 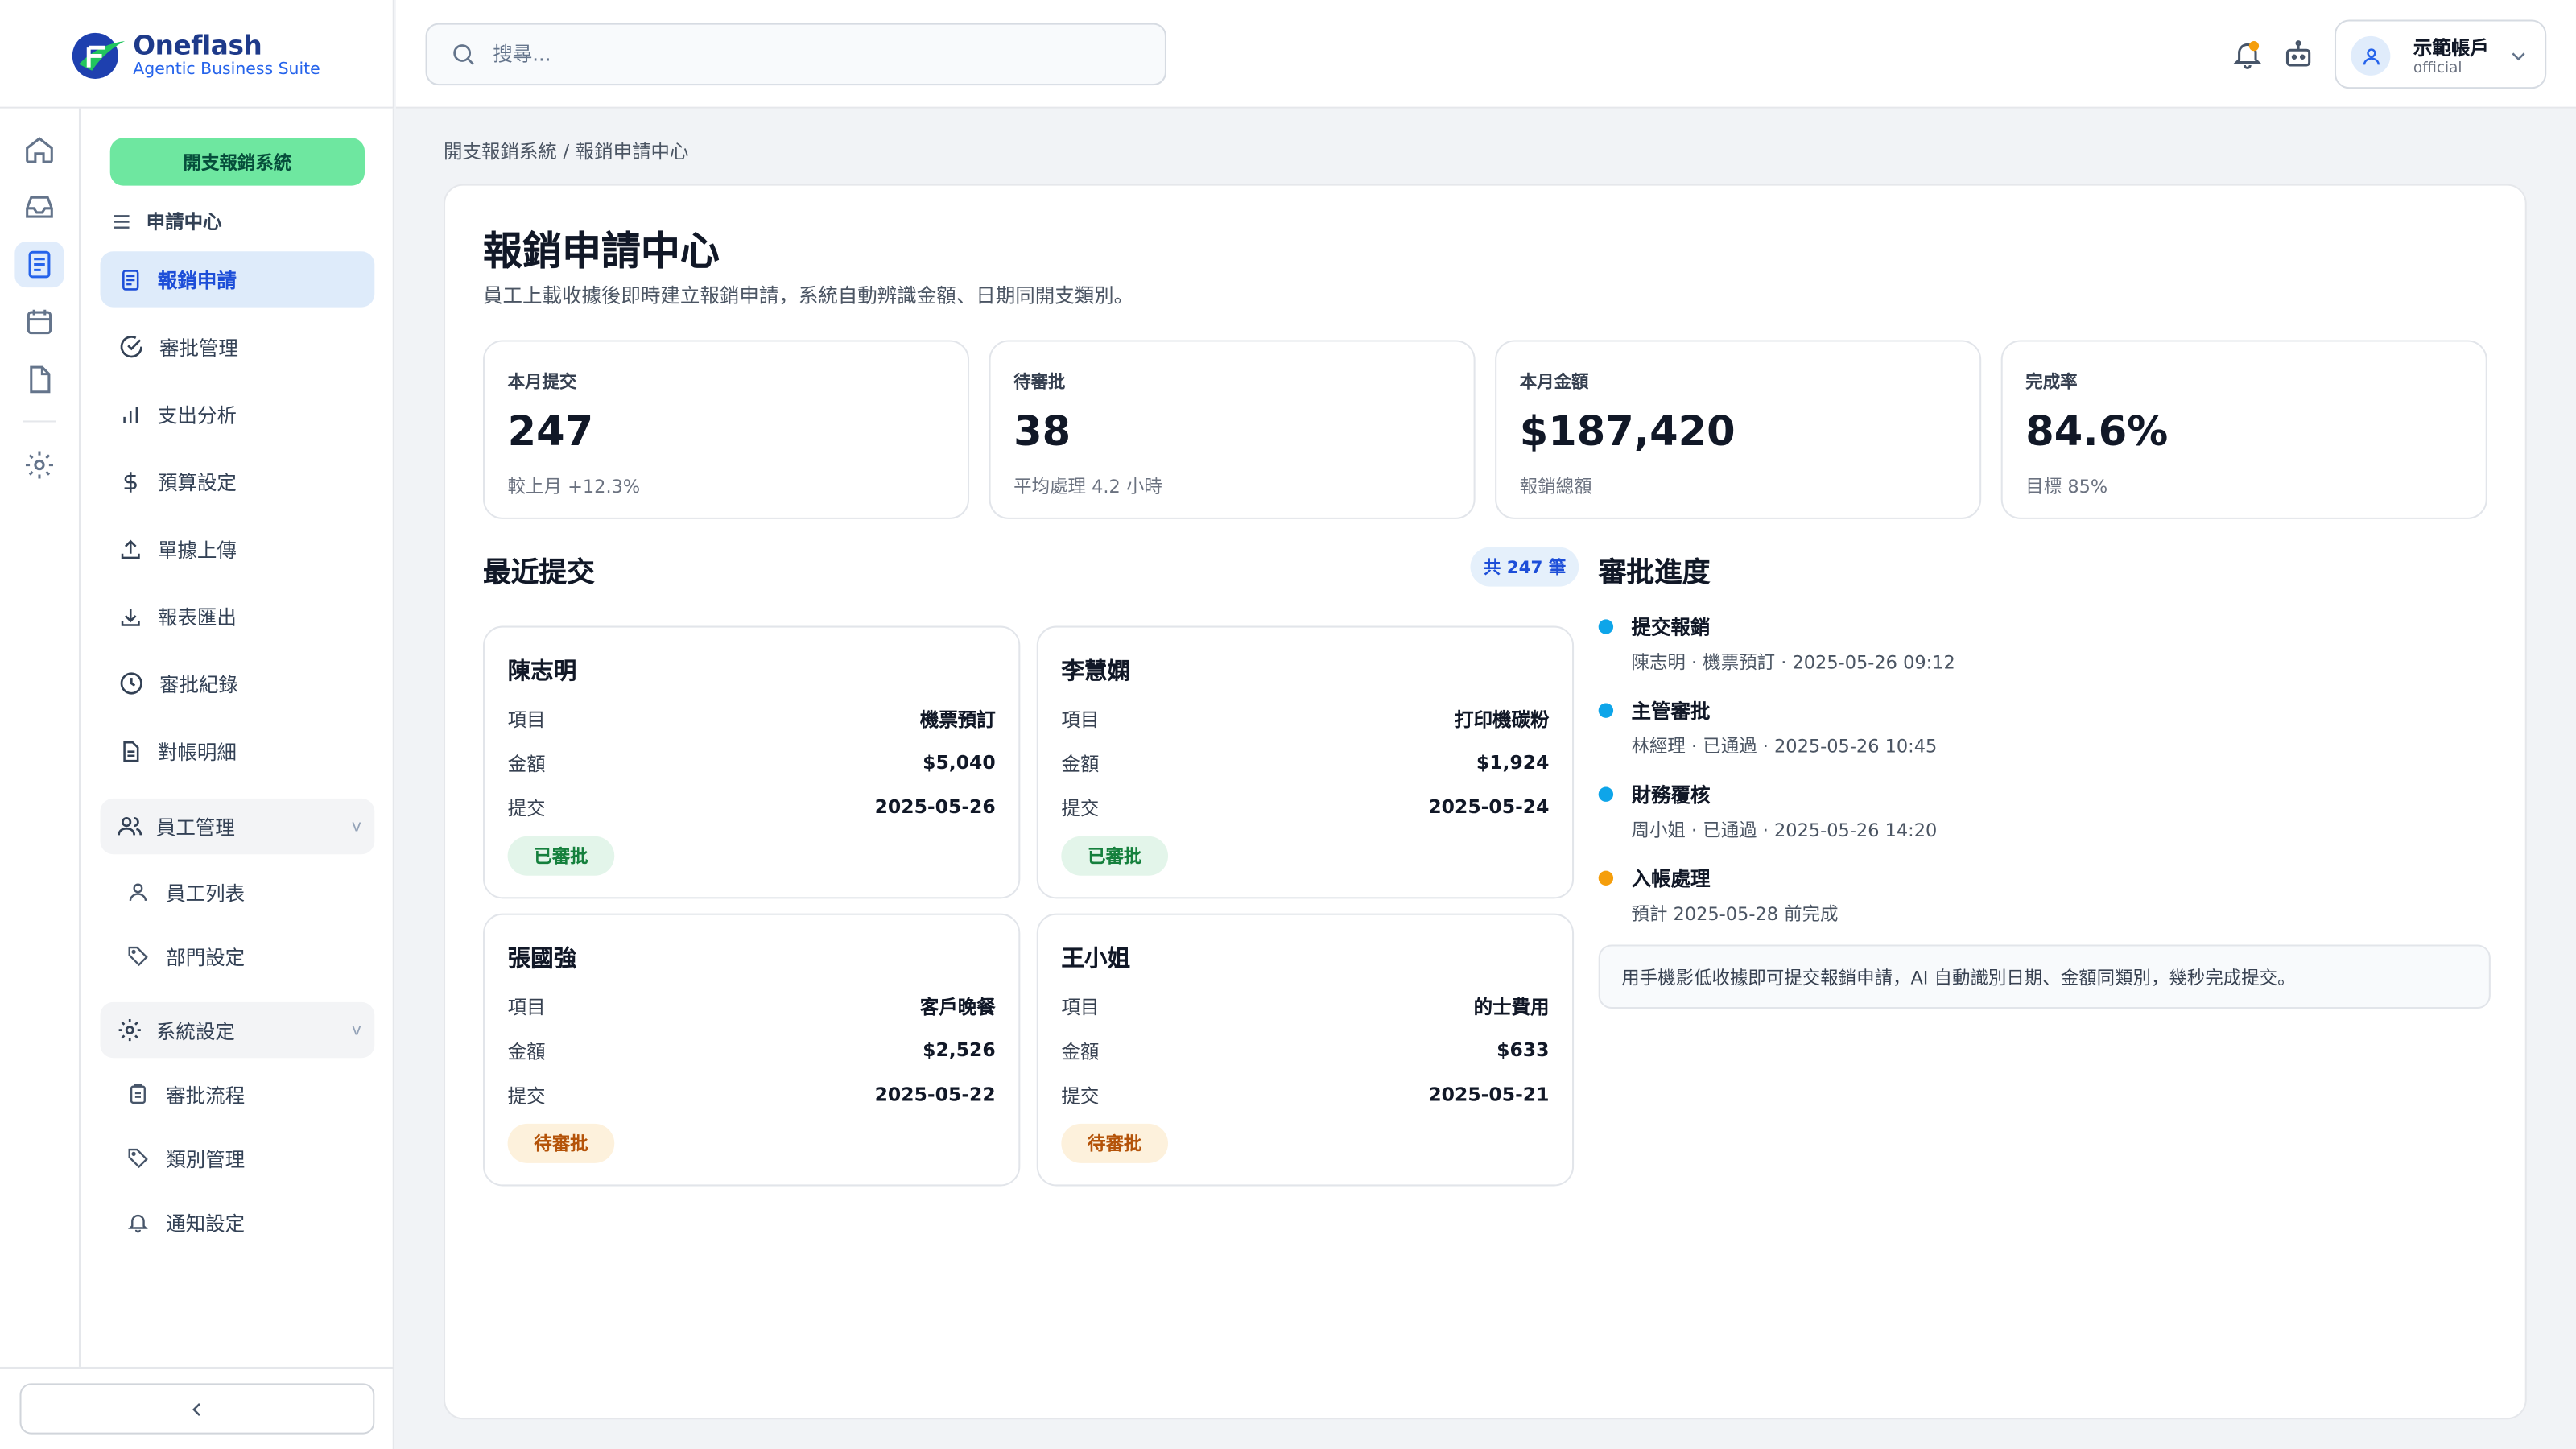 I want to click on document-icon, so click(x=131, y=751).